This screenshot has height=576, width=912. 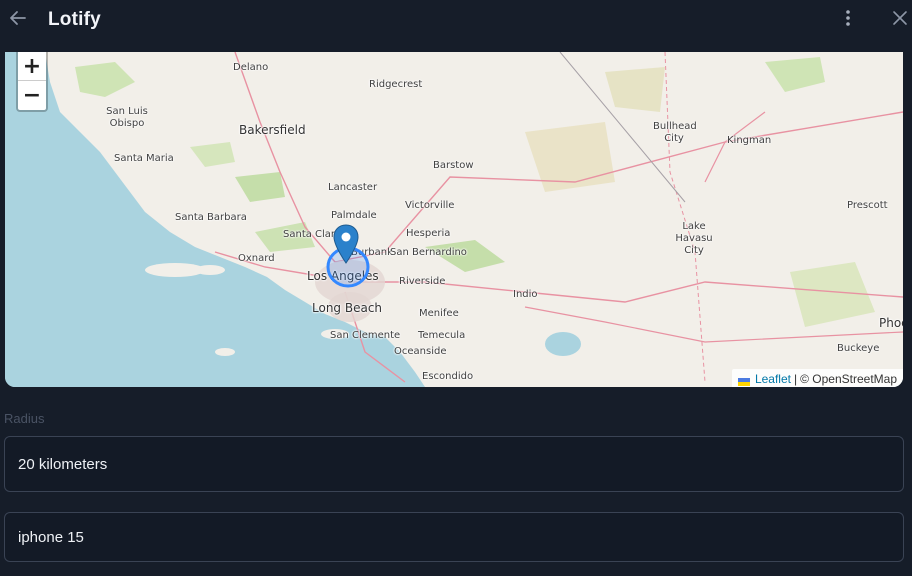 What do you see at coordinates (442, 335) in the screenshot?
I see `place-label: Temecula` at bounding box center [442, 335].